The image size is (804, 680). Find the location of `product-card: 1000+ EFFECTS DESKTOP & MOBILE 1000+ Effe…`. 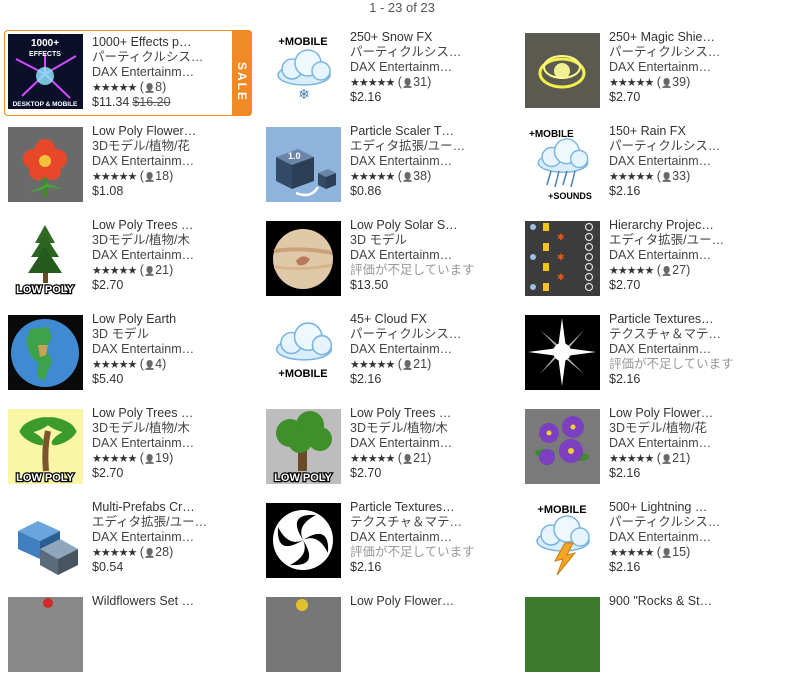

product-card: 1000+ EFFECTS DESKTOP & MOBILE 1000+ Effe… is located at coordinates (128, 73).